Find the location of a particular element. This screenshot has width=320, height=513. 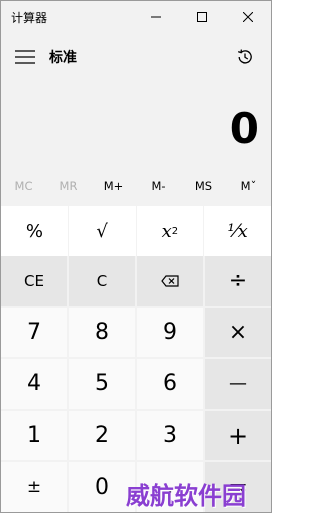

title-bar: 计算器 is located at coordinates (136, 17).